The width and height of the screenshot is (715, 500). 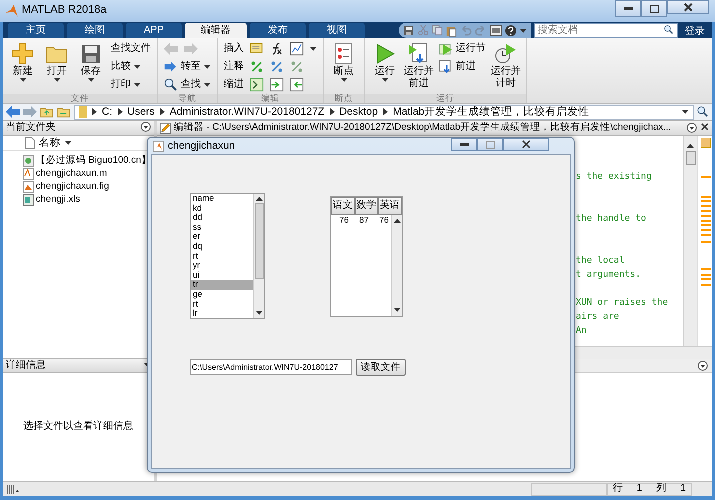 What do you see at coordinates (705, 127) in the screenshot?
I see `close-icon` at bounding box center [705, 127].